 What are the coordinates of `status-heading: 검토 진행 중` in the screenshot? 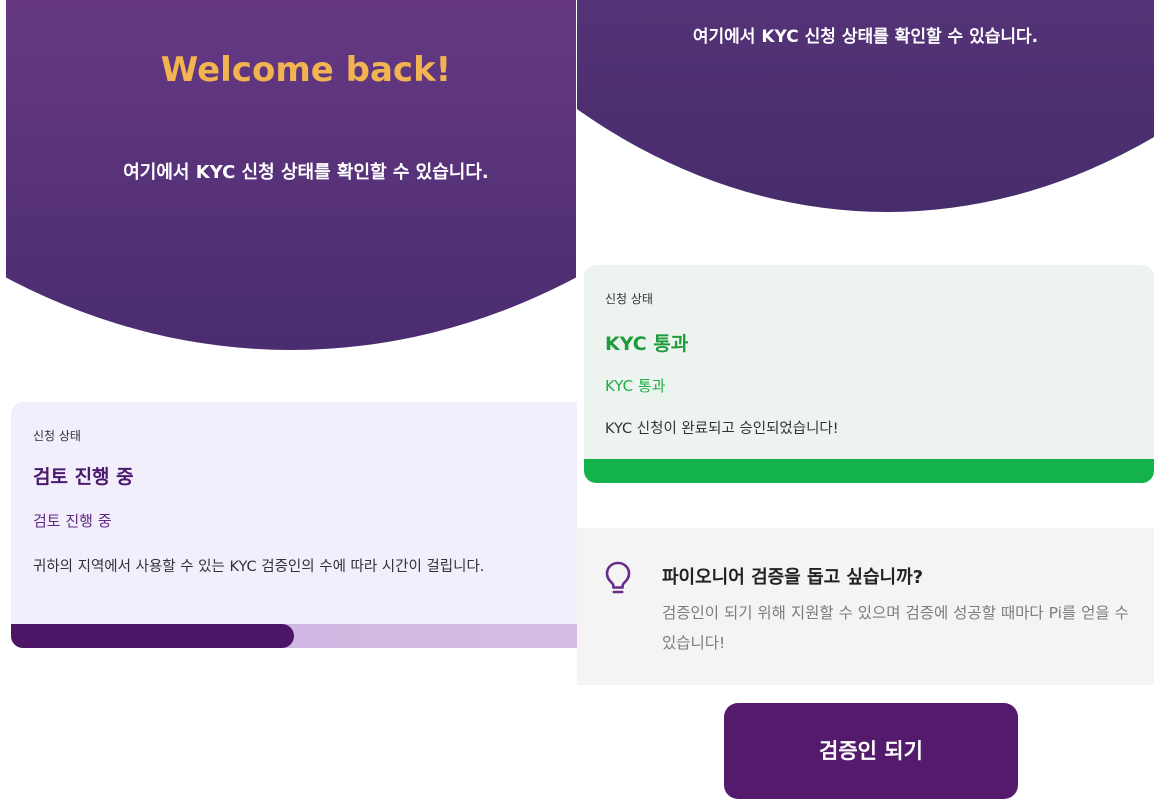 It's located at (83, 477).